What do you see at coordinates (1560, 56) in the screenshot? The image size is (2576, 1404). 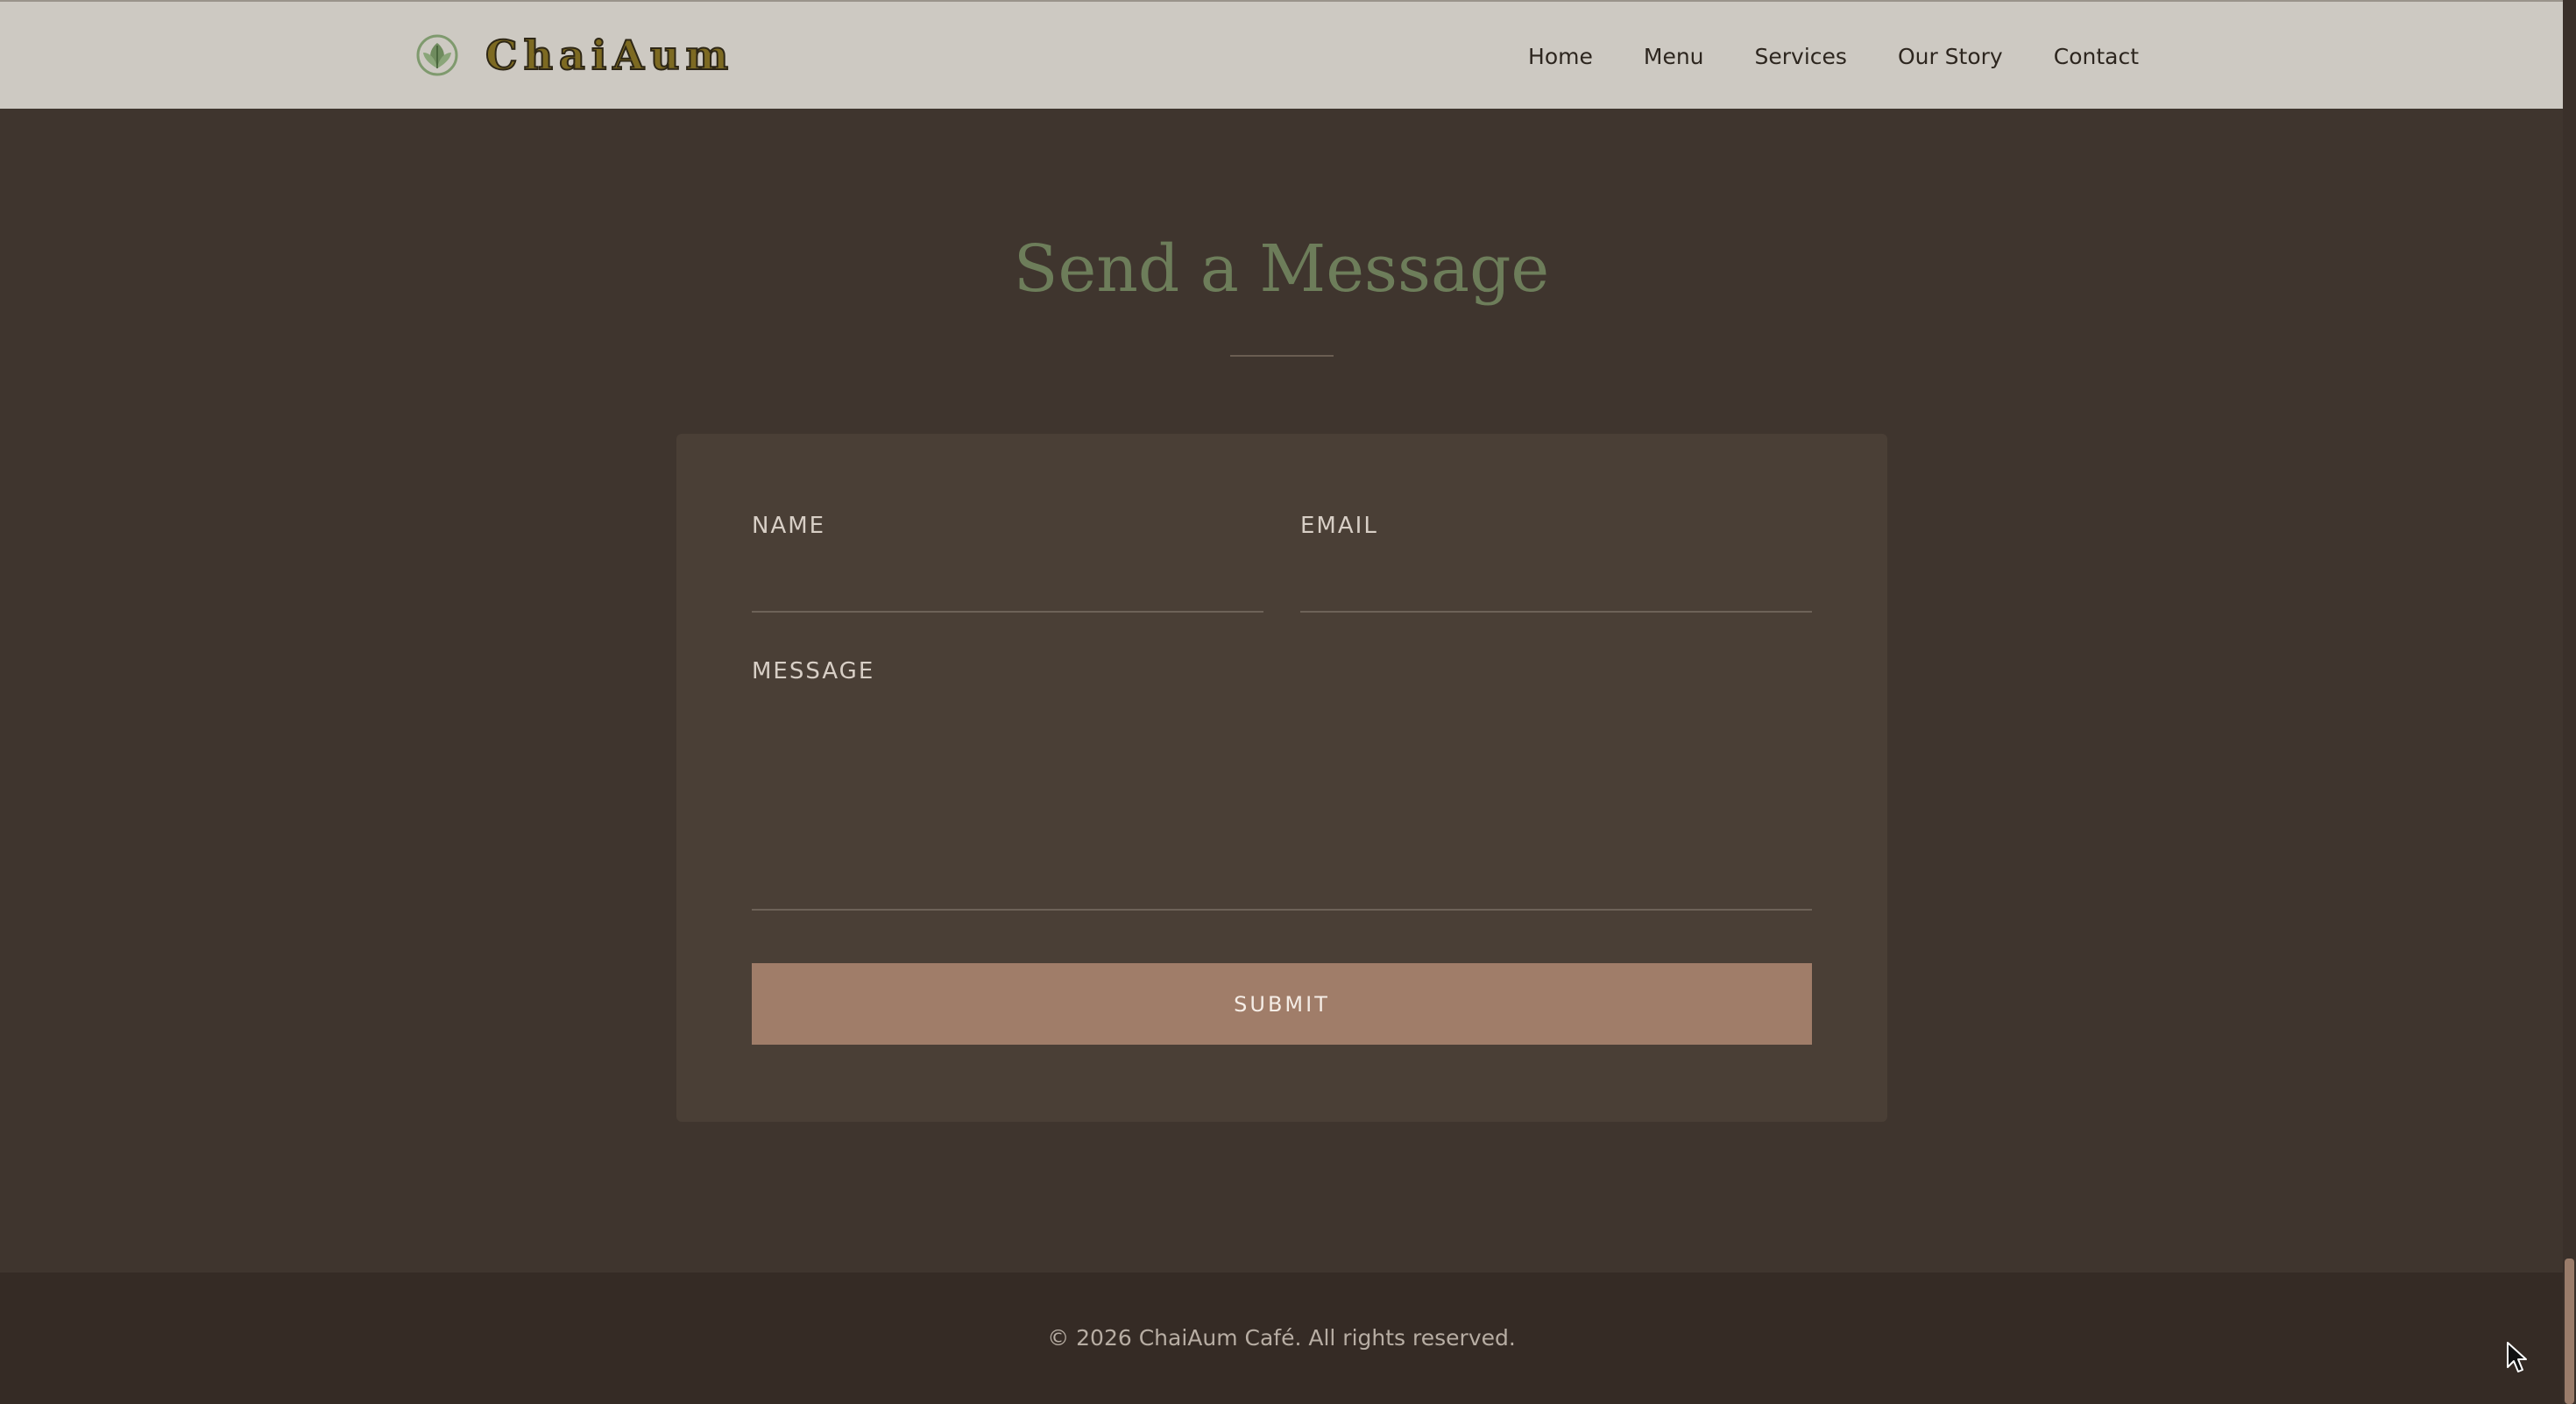 I see `nav-home: Home` at bounding box center [1560, 56].